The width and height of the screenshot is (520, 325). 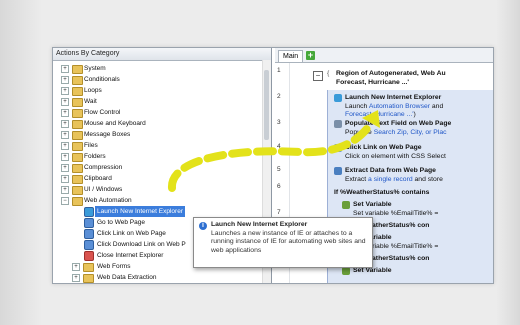 I want to click on tree-item-label: Compression, so click(x=103, y=167).